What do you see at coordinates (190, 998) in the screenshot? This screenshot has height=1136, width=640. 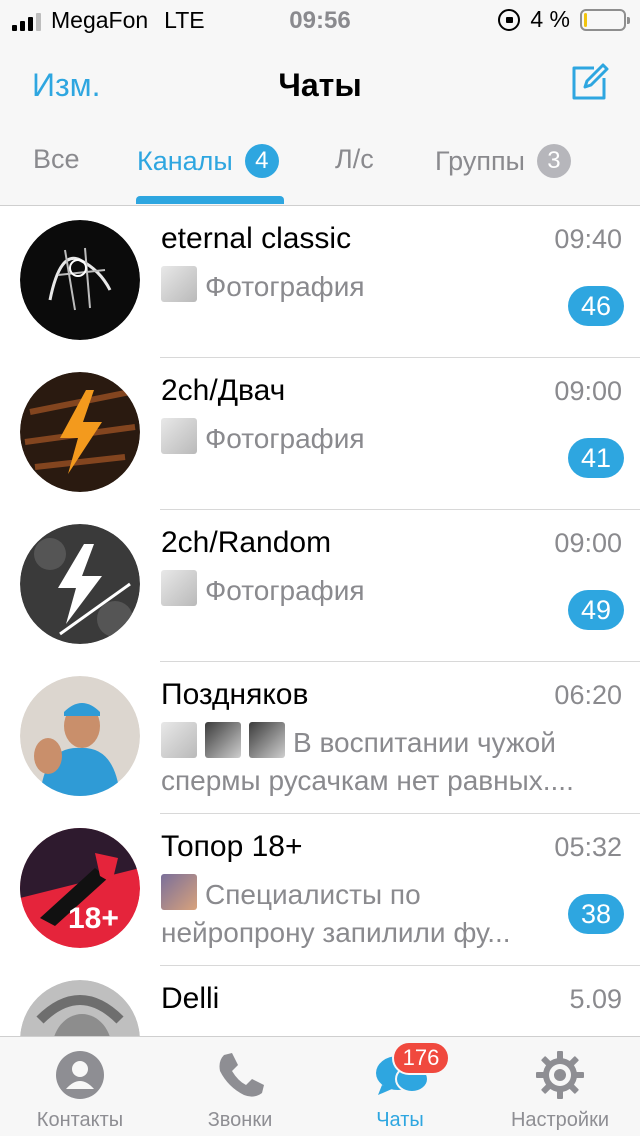 I see `chat-name: Delli` at bounding box center [190, 998].